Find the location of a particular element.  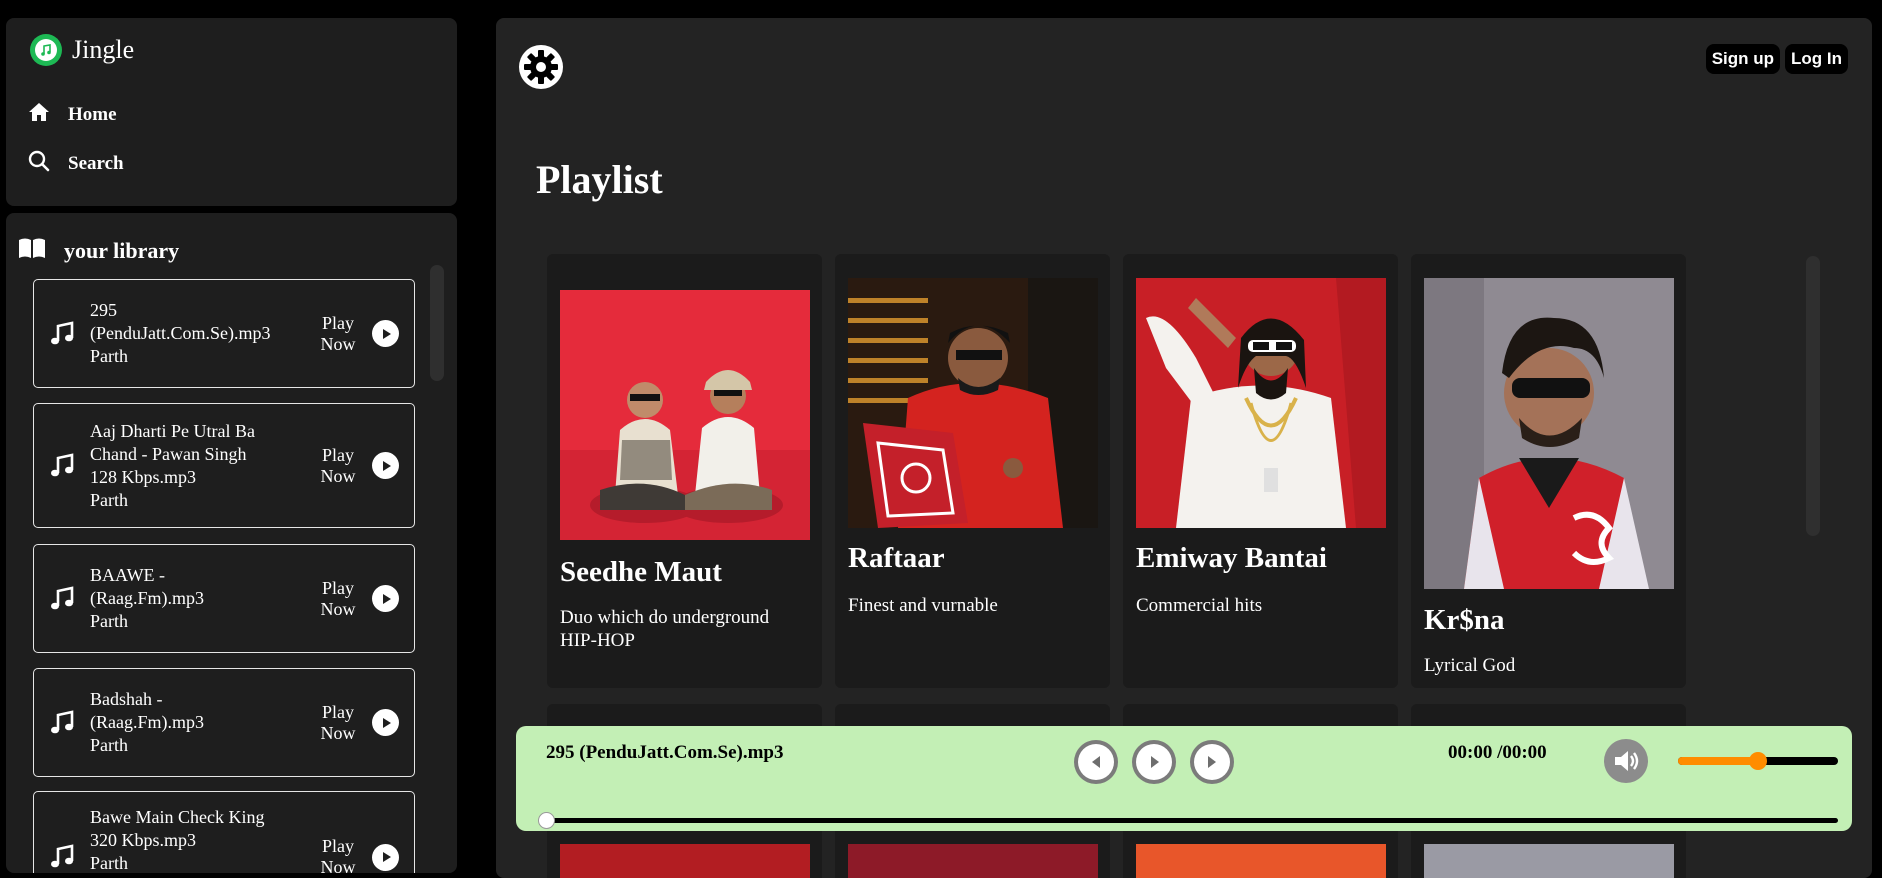

nav-search: Search is located at coordinates (76, 164).